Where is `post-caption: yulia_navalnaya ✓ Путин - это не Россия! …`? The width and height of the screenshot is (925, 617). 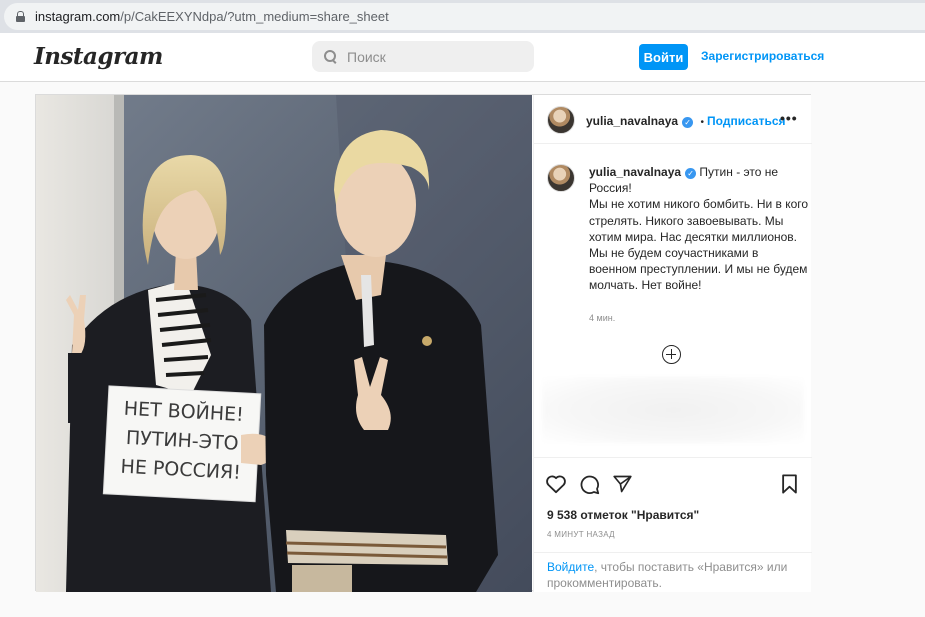
post-caption: yulia_navalnaya ✓ Путин - это не Россия! … is located at coordinates (699, 229).